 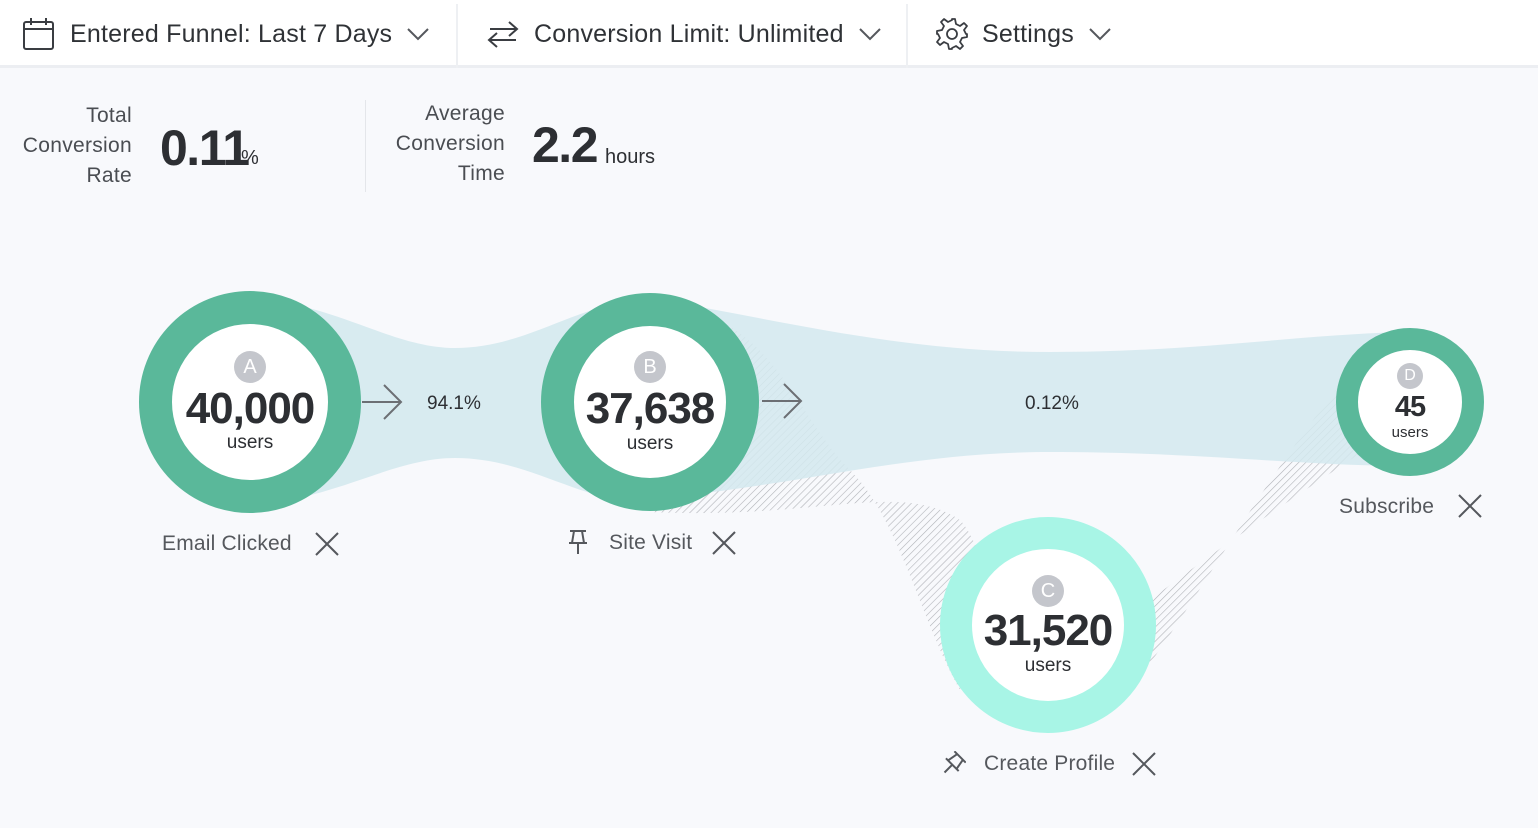 What do you see at coordinates (327, 544) in the screenshot?
I see `remove-step-a-icon` at bounding box center [327, 544].